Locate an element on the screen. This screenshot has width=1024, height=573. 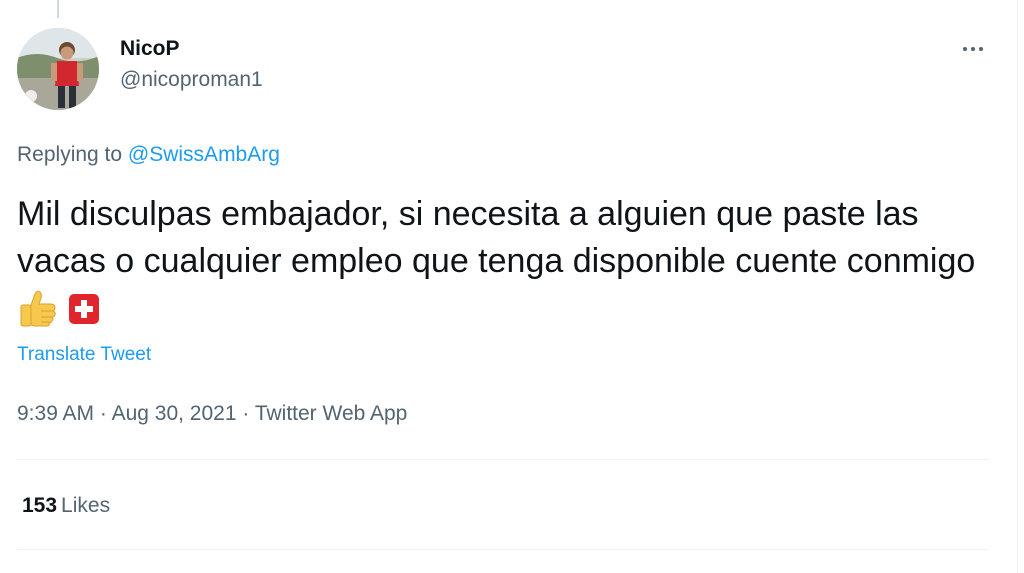
replying-to: Replying to @SwissAmbArg is located at coordinates (148, 155).